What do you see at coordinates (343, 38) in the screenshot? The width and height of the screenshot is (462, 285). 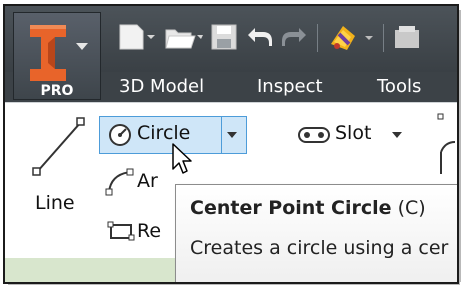 I see `material-icon` at bounding box center [343, 38].